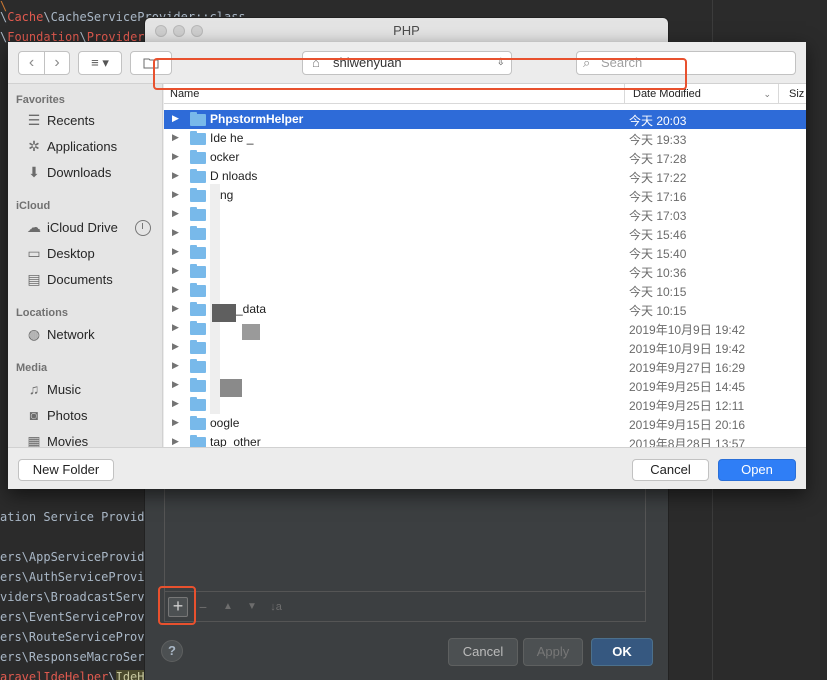 Image resolution: width=827 pixels, height=680 pixels. What do you see at coordinates (485, 440) in the screenshot?
I see `file-row: ▶ tap_other 2019年8月28日 13:57` at bounding box center [485, 440].